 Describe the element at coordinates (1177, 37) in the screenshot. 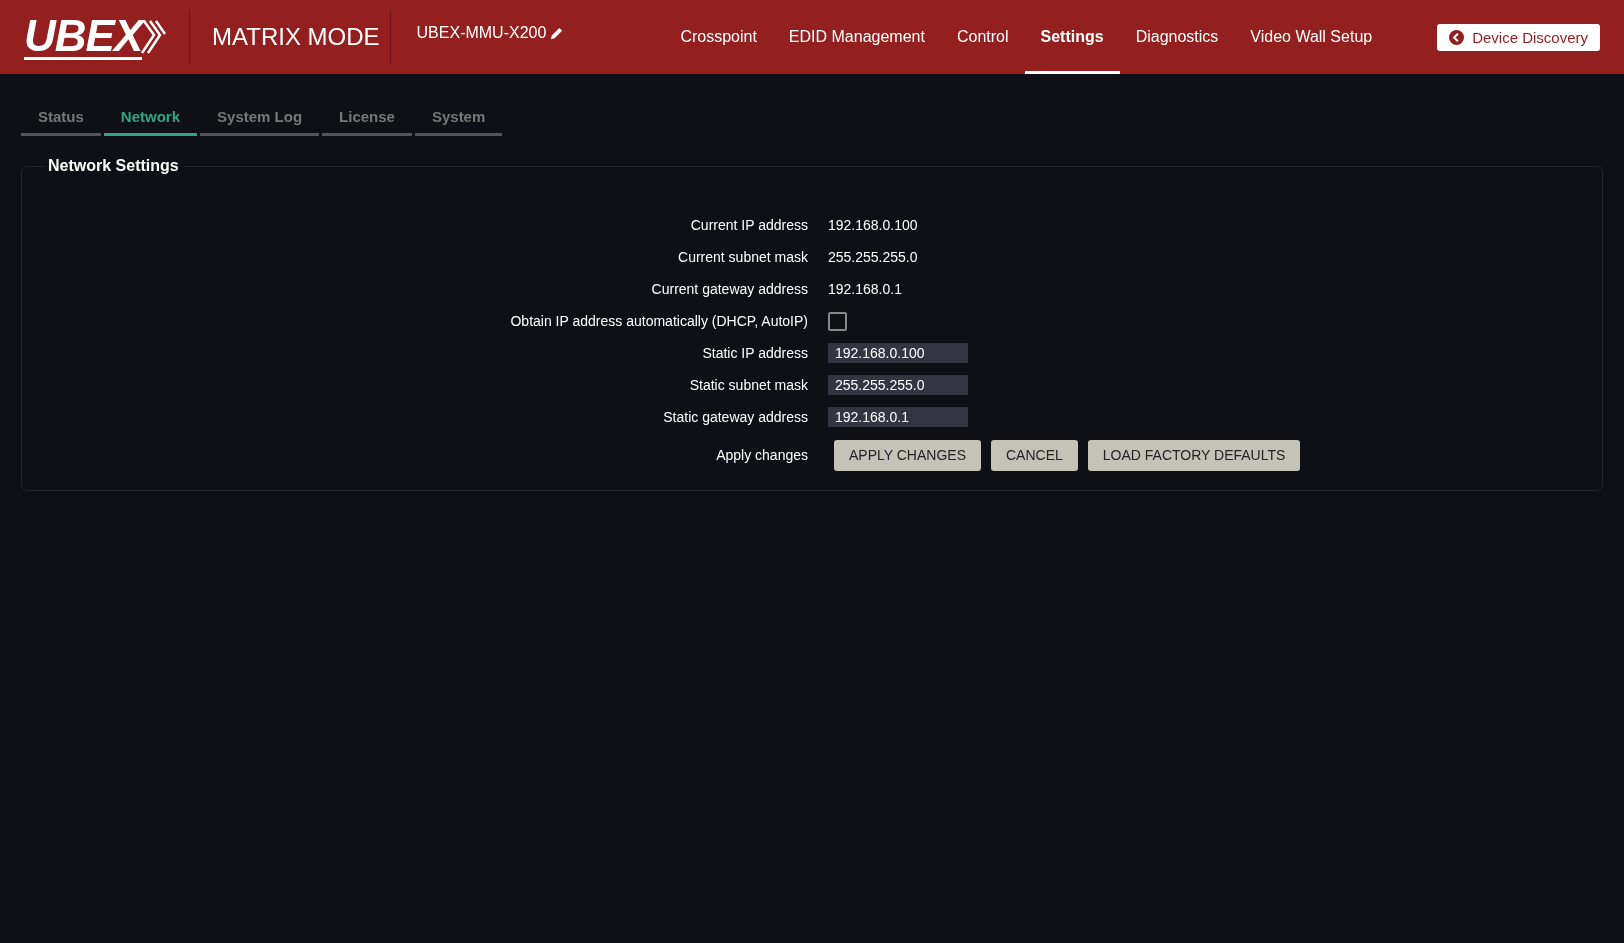

I see `nav-link: Diagnostics` at that location.